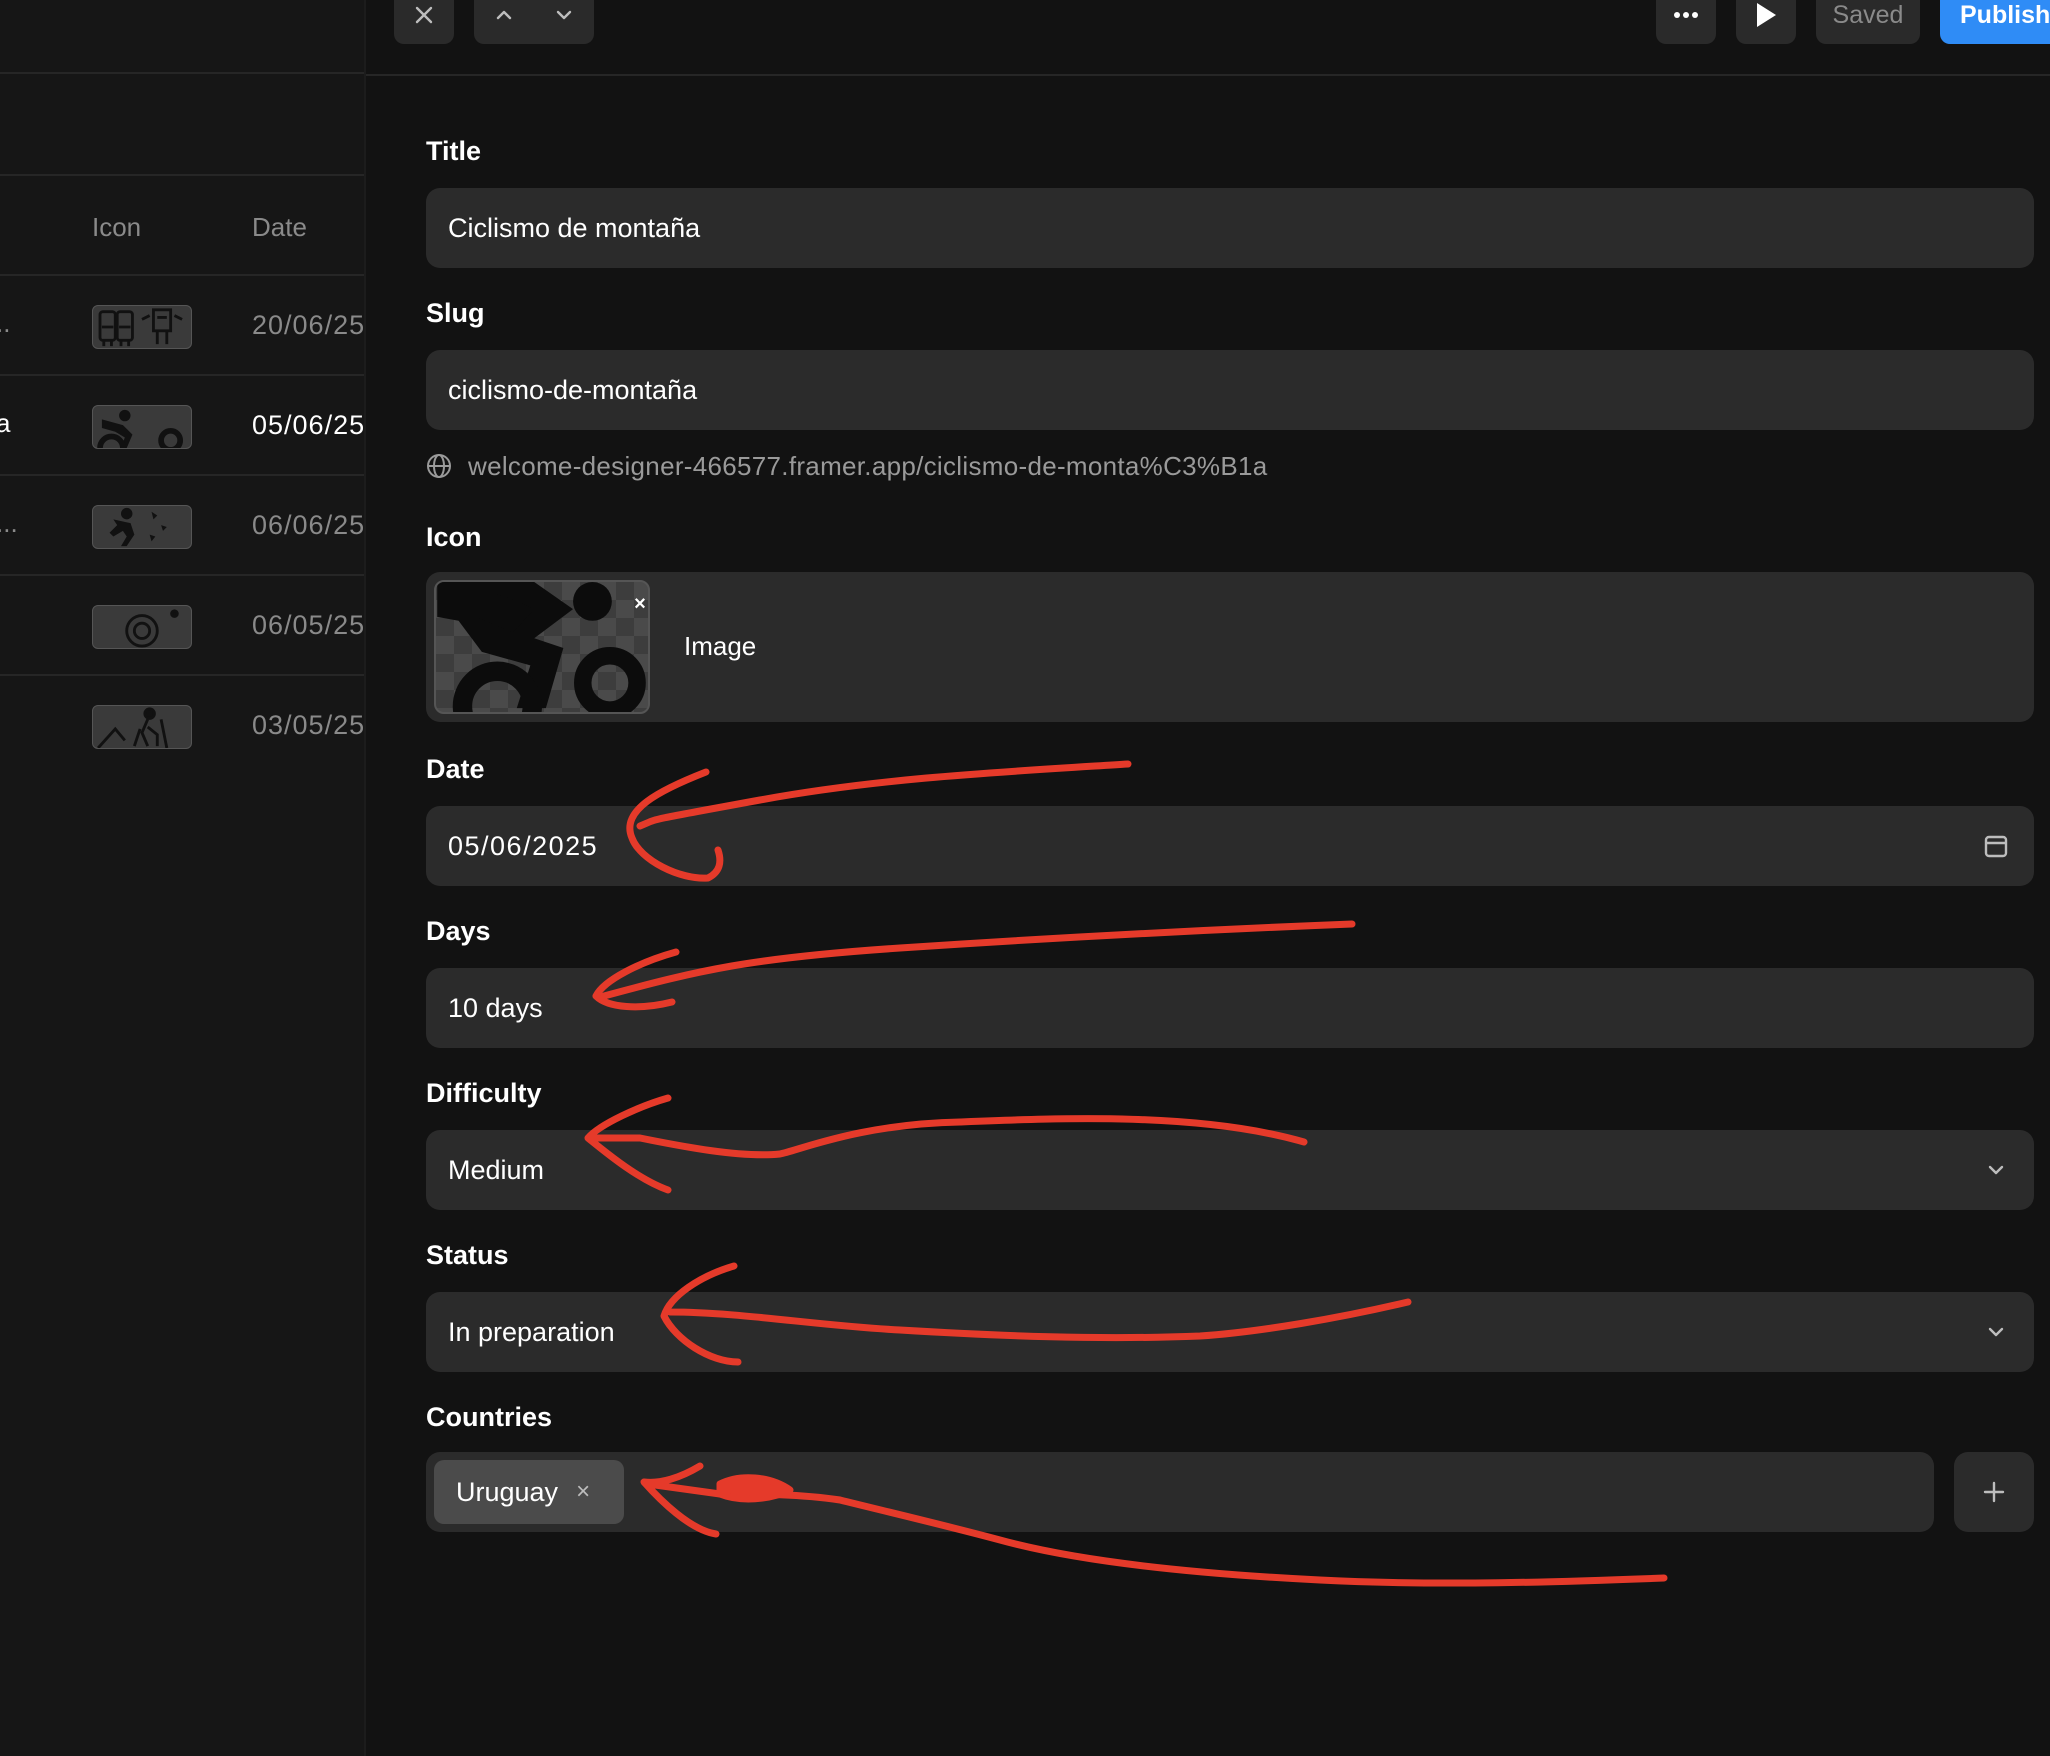  Describe the element at coordinates (531, 1332) in the screenshot. I see `status-value: In preparation` at that location.